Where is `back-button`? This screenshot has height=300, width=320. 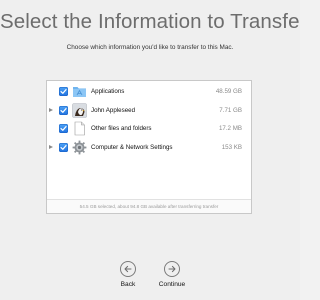
back-button is located at coordinates (128, 269).